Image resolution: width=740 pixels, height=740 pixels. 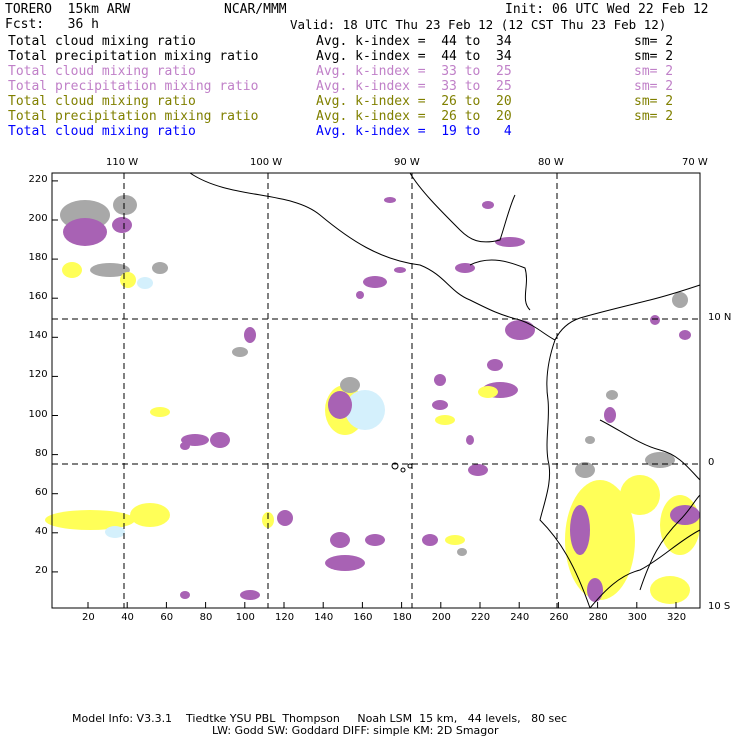 What do you see at coordinates (41, 453) in the screenshot?
I see `y-tick-label: 80` at bounding box center [41, 453].